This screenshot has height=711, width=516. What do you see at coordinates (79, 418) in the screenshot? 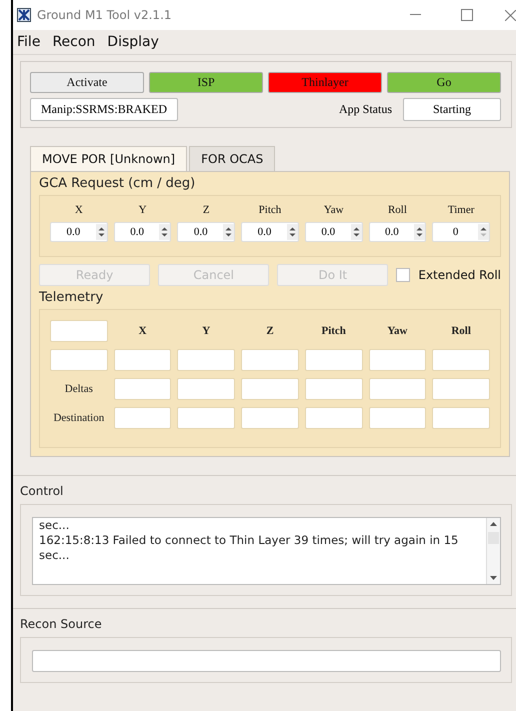
I see `row-label: Destination` at bounding box center [79, 418].